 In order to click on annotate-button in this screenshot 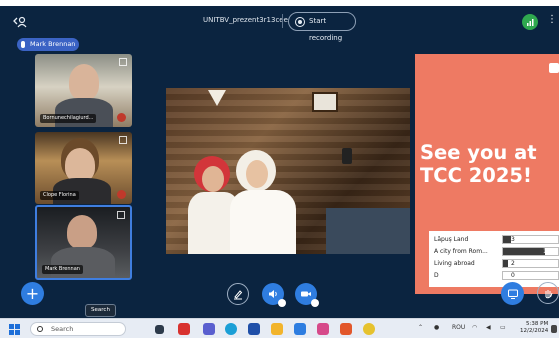, I will do `click(238, 294)`.